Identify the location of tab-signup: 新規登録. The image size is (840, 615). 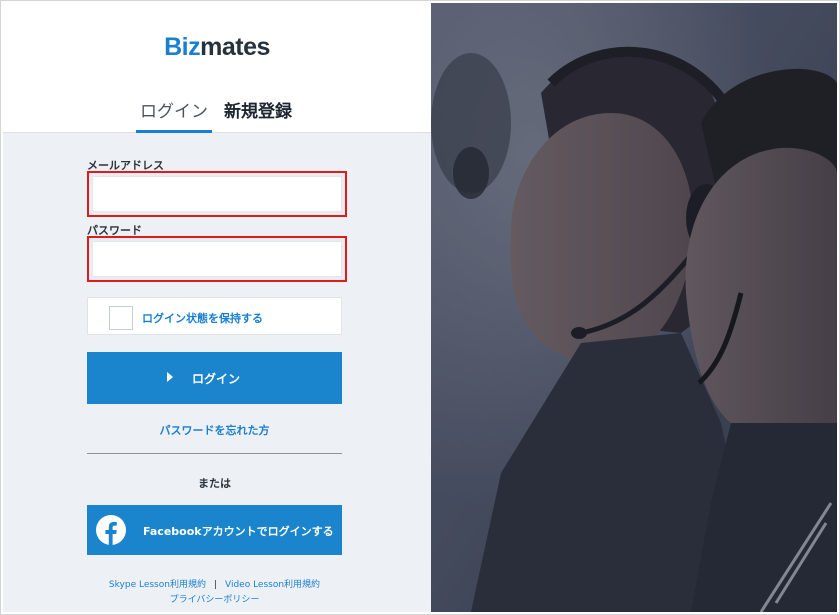
(258, 115).